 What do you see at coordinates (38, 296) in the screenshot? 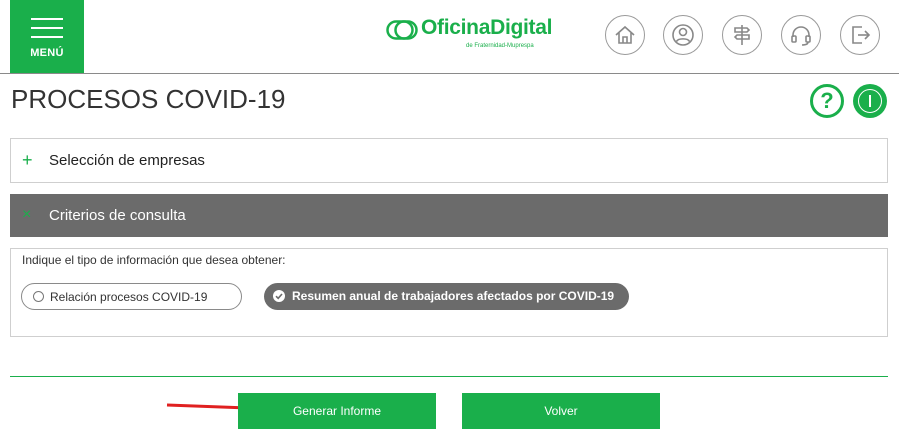
I see `radio-unchecked-icon` at bounding box center [38, 296].